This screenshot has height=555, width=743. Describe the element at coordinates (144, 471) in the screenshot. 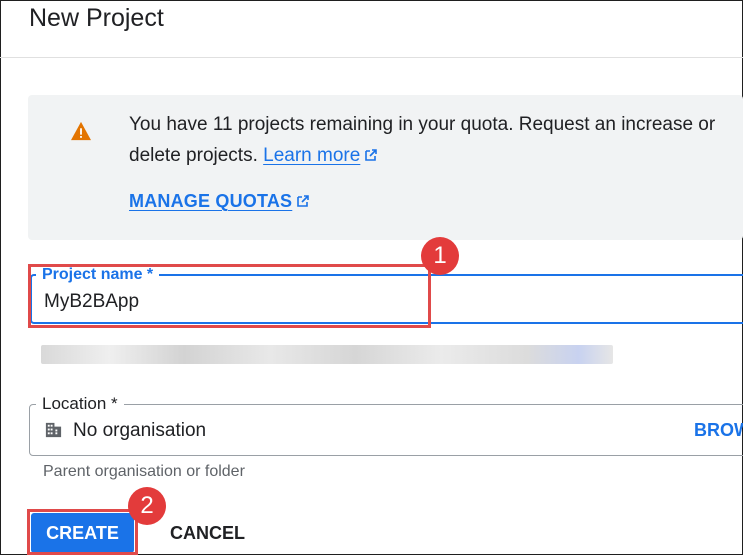

I see `location-hint: Parent organisation or folder` at that location.